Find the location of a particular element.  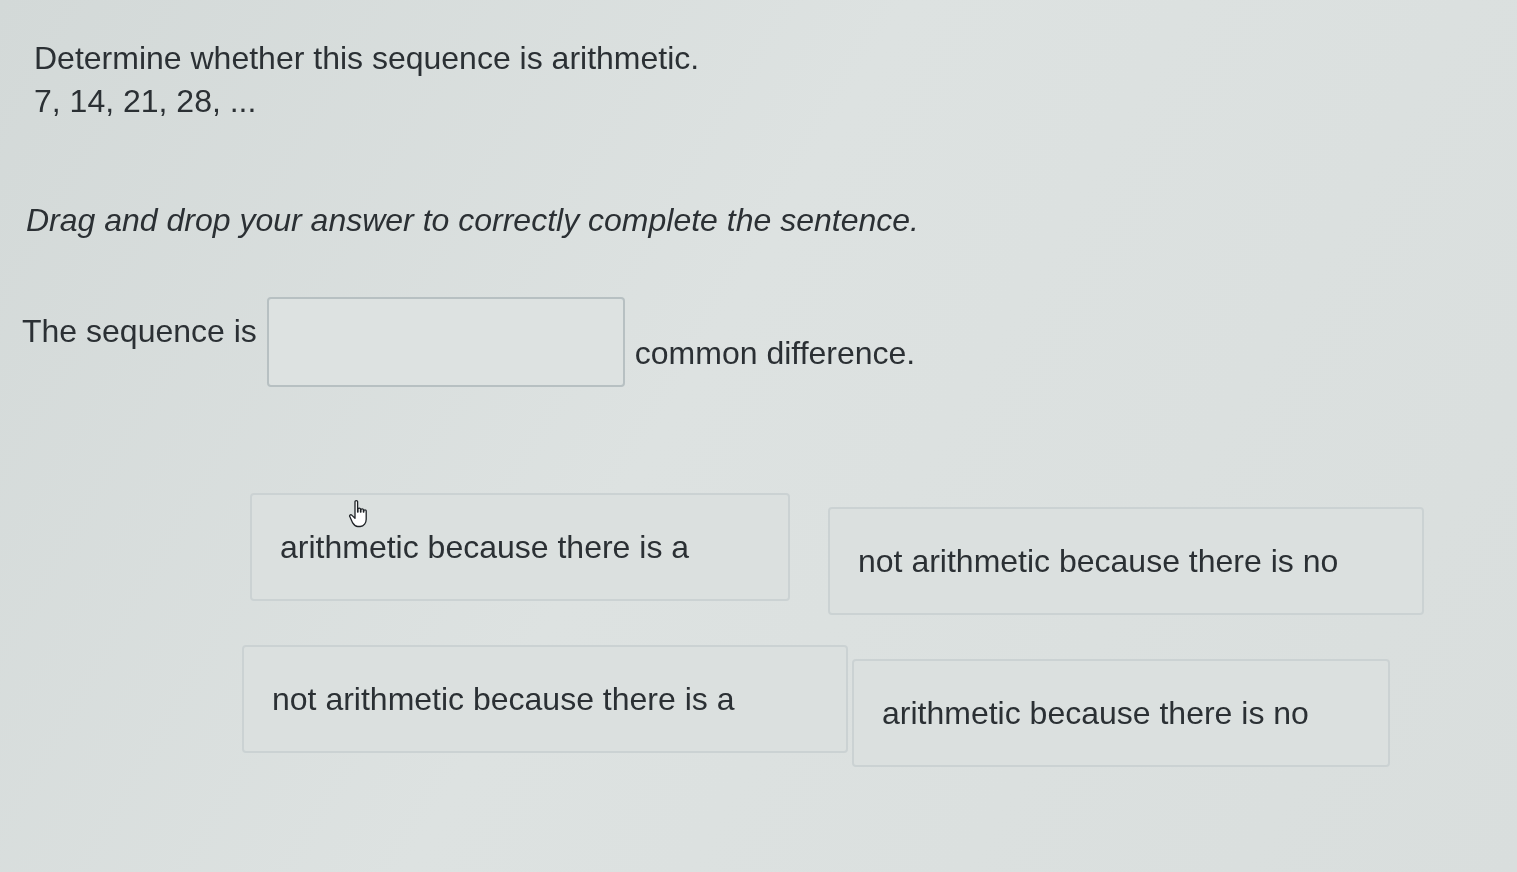

instruction-text: Drag and drop your answer to correctly complete the sentence. is located at coordinates (472, 220).